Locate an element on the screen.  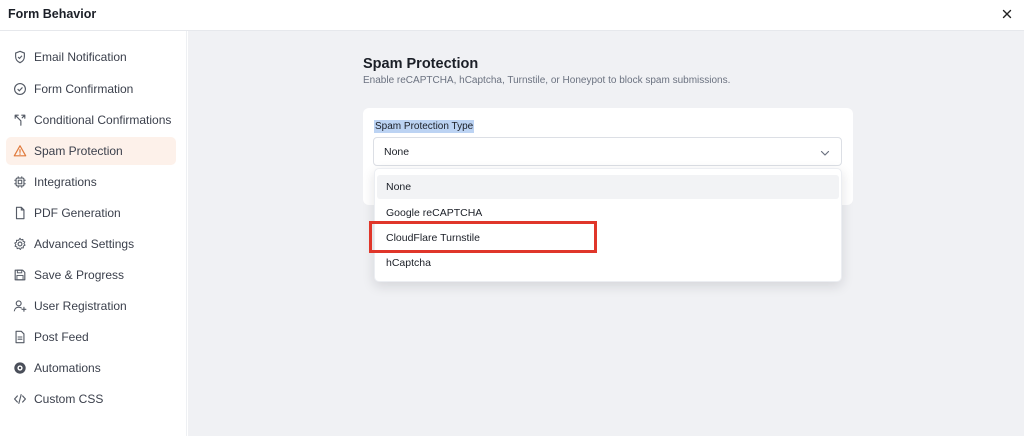
sidebar-item-automations: Automations is located at coordinates (91, 368).